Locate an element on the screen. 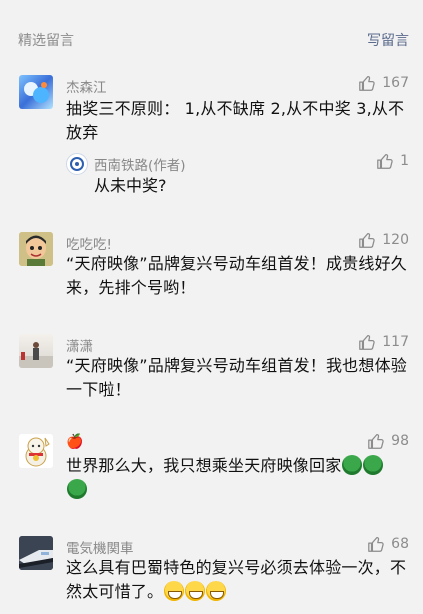 The height and width of the screenshot is (614, 423). comment-text: 这么具有巴蜀特色的复兴号必须去体验一次，不然太可惜了。 is located at coordinates (236, 579).